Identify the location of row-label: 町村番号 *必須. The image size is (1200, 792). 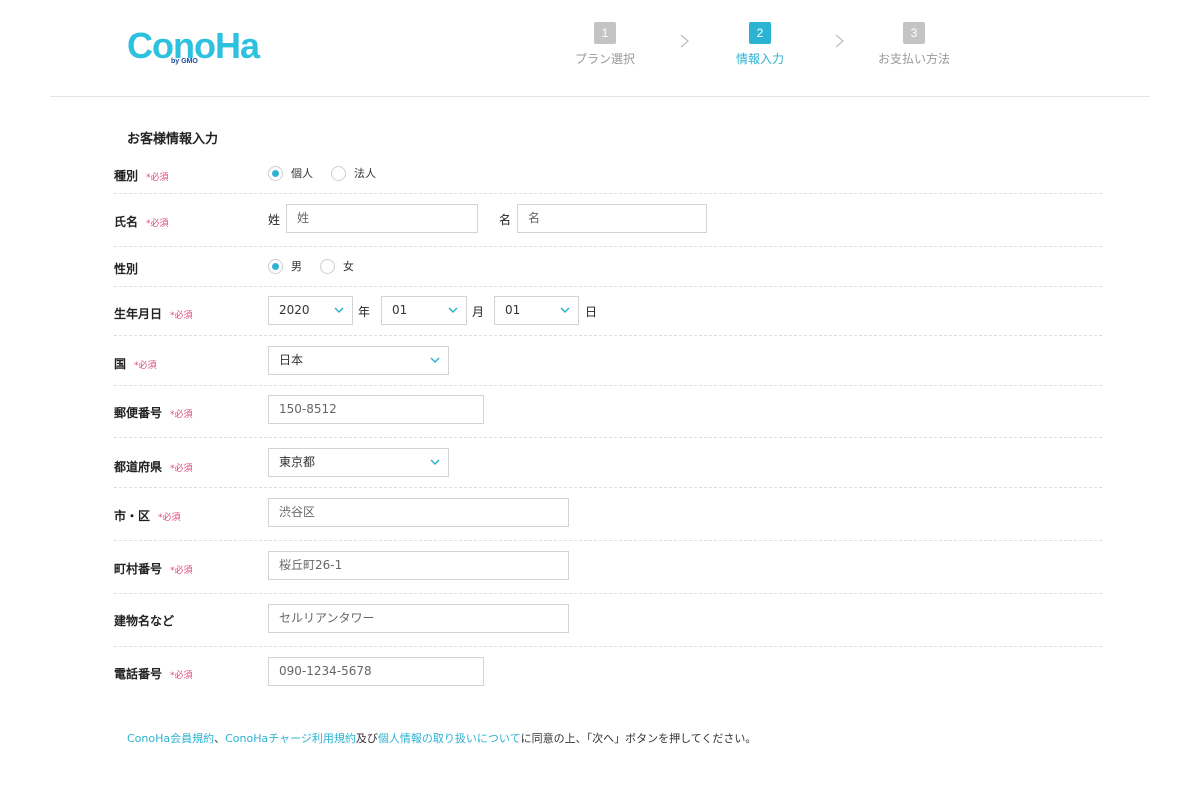
(153, 568).